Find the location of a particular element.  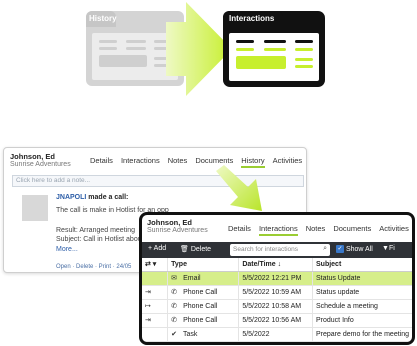

filter-icon: ▼ is located at coordinates (385, 248).